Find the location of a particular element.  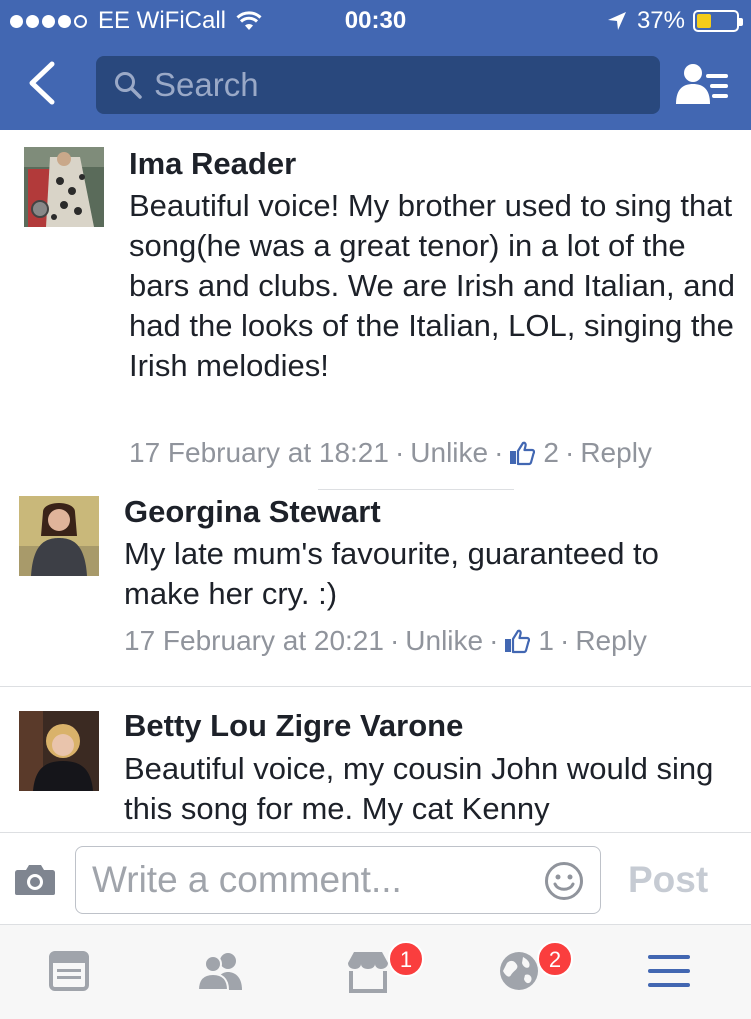

status-bar: EE WiFiCall 00:30 37% is located at coordinates (375, 20).